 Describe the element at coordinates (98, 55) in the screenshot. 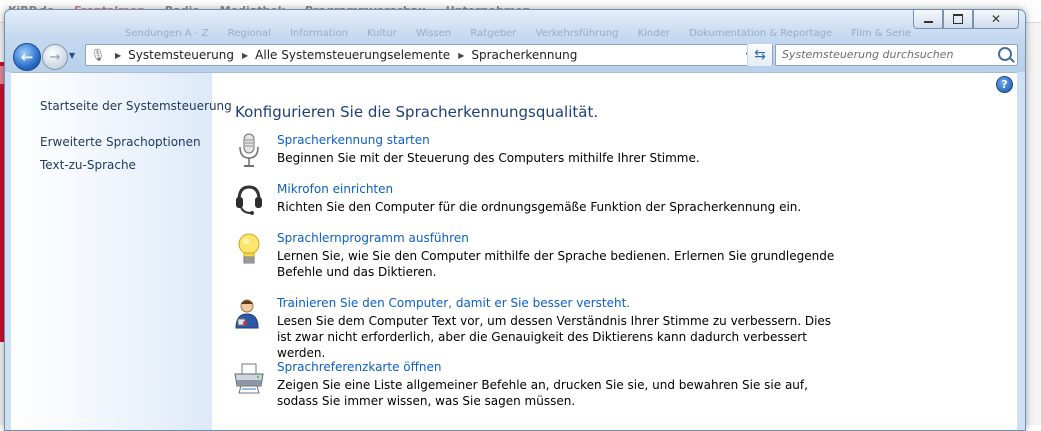

I see `microphone-icon: 🎙` at that location.